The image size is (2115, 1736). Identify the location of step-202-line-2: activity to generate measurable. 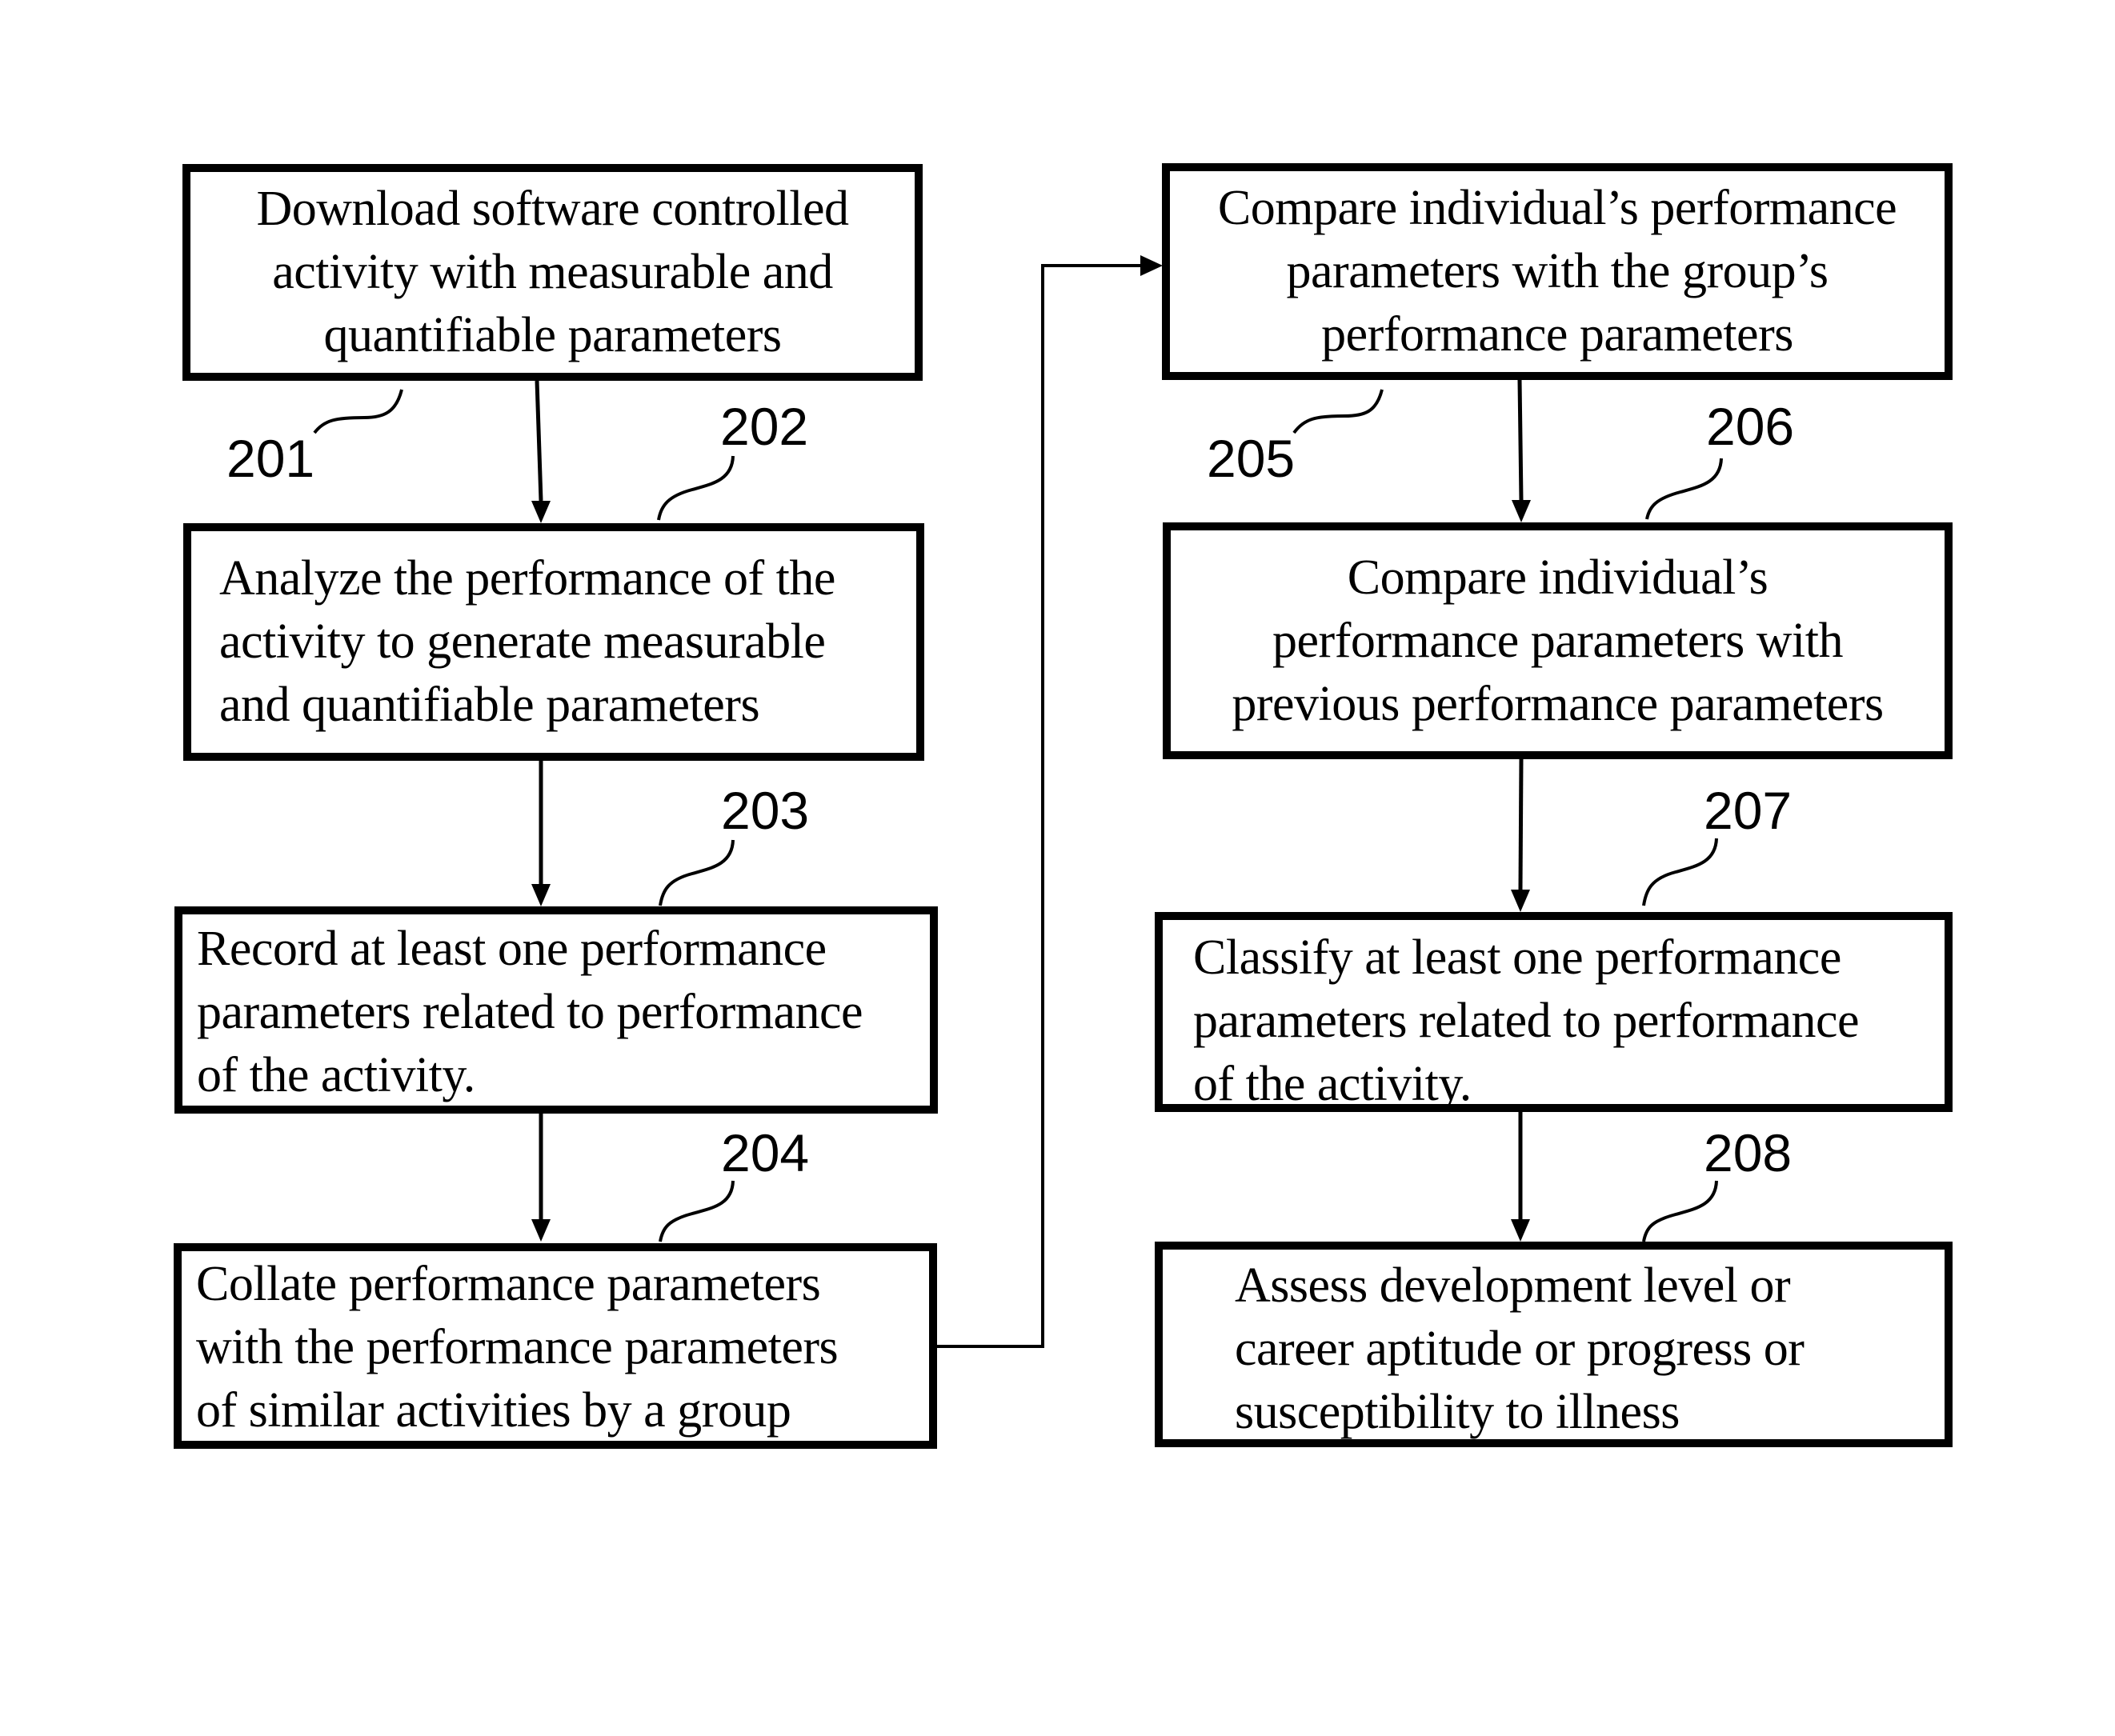
(522, 641).